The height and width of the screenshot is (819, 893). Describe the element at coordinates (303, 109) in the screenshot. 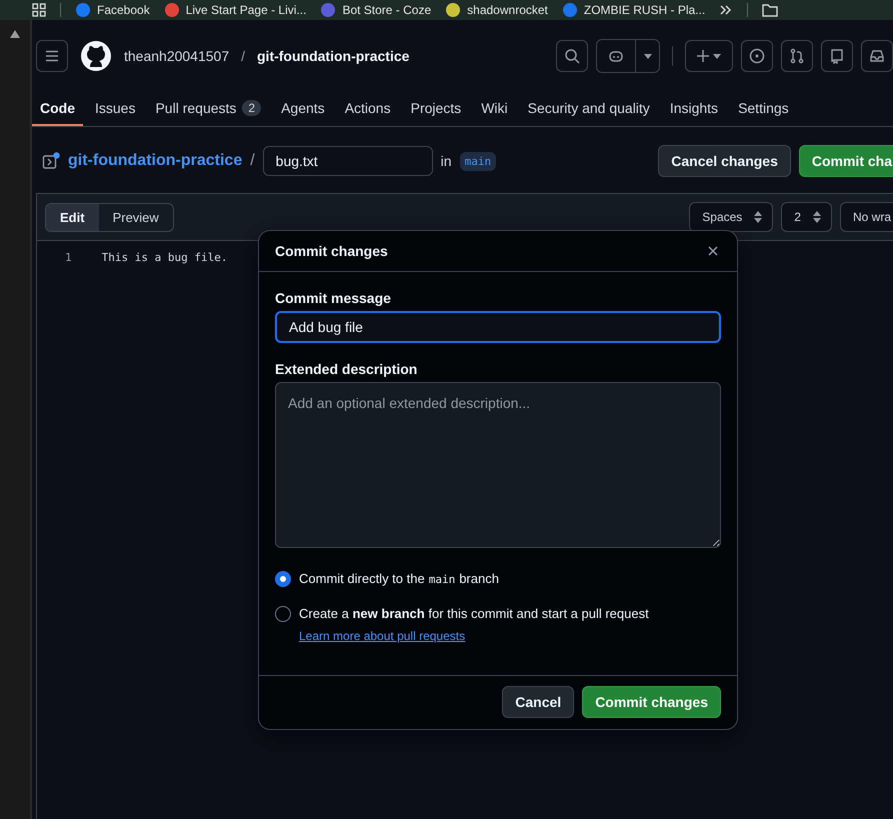

I see `repo-tab: Agents` at that location.